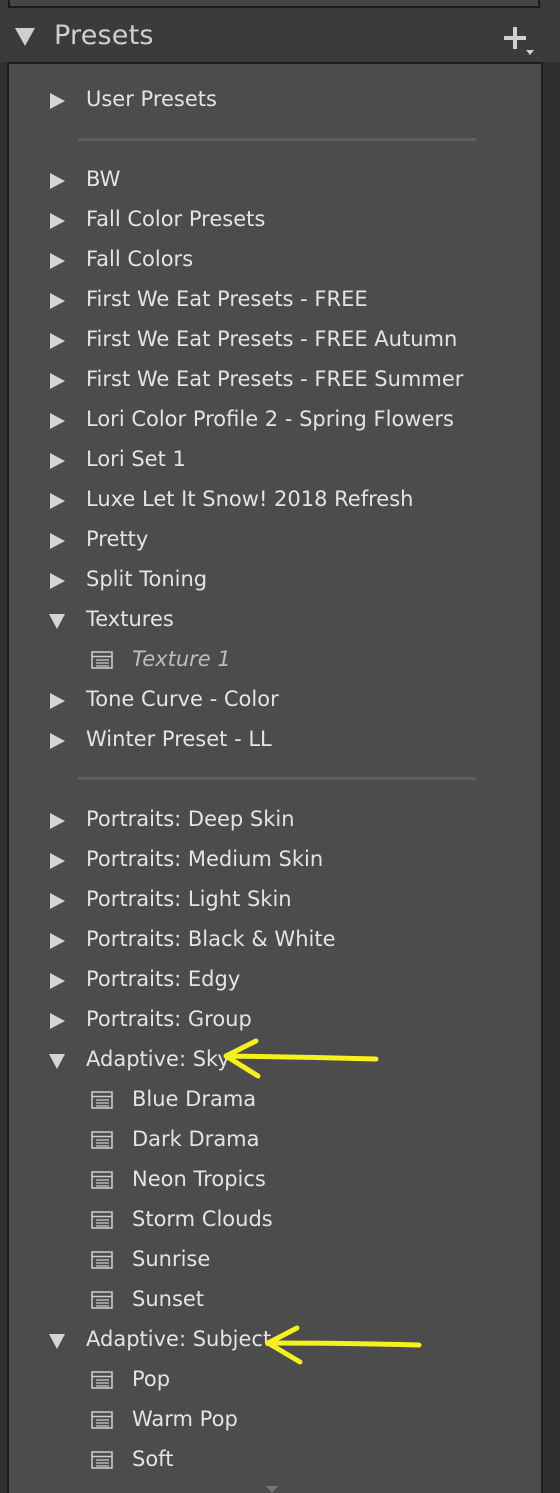 The height and width of the screenshot is (1493, 560). Describe the element at coordinates (275, 1141) in the screenshot. I see `preset-item: Dark Drama` at that location.